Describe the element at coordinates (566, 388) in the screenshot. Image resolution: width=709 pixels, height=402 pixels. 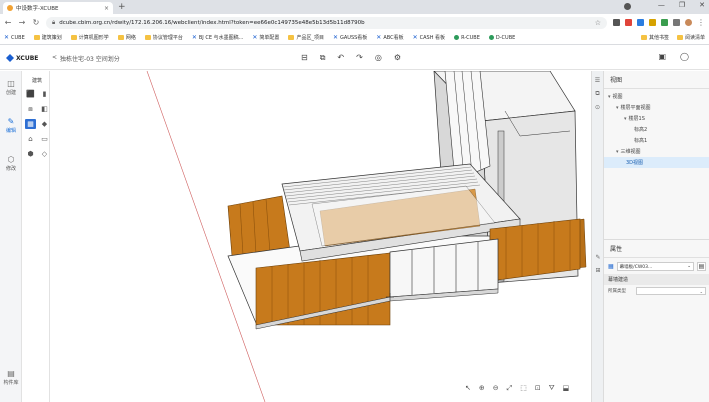
I see `display-mode-icon: ⬓` at that location.